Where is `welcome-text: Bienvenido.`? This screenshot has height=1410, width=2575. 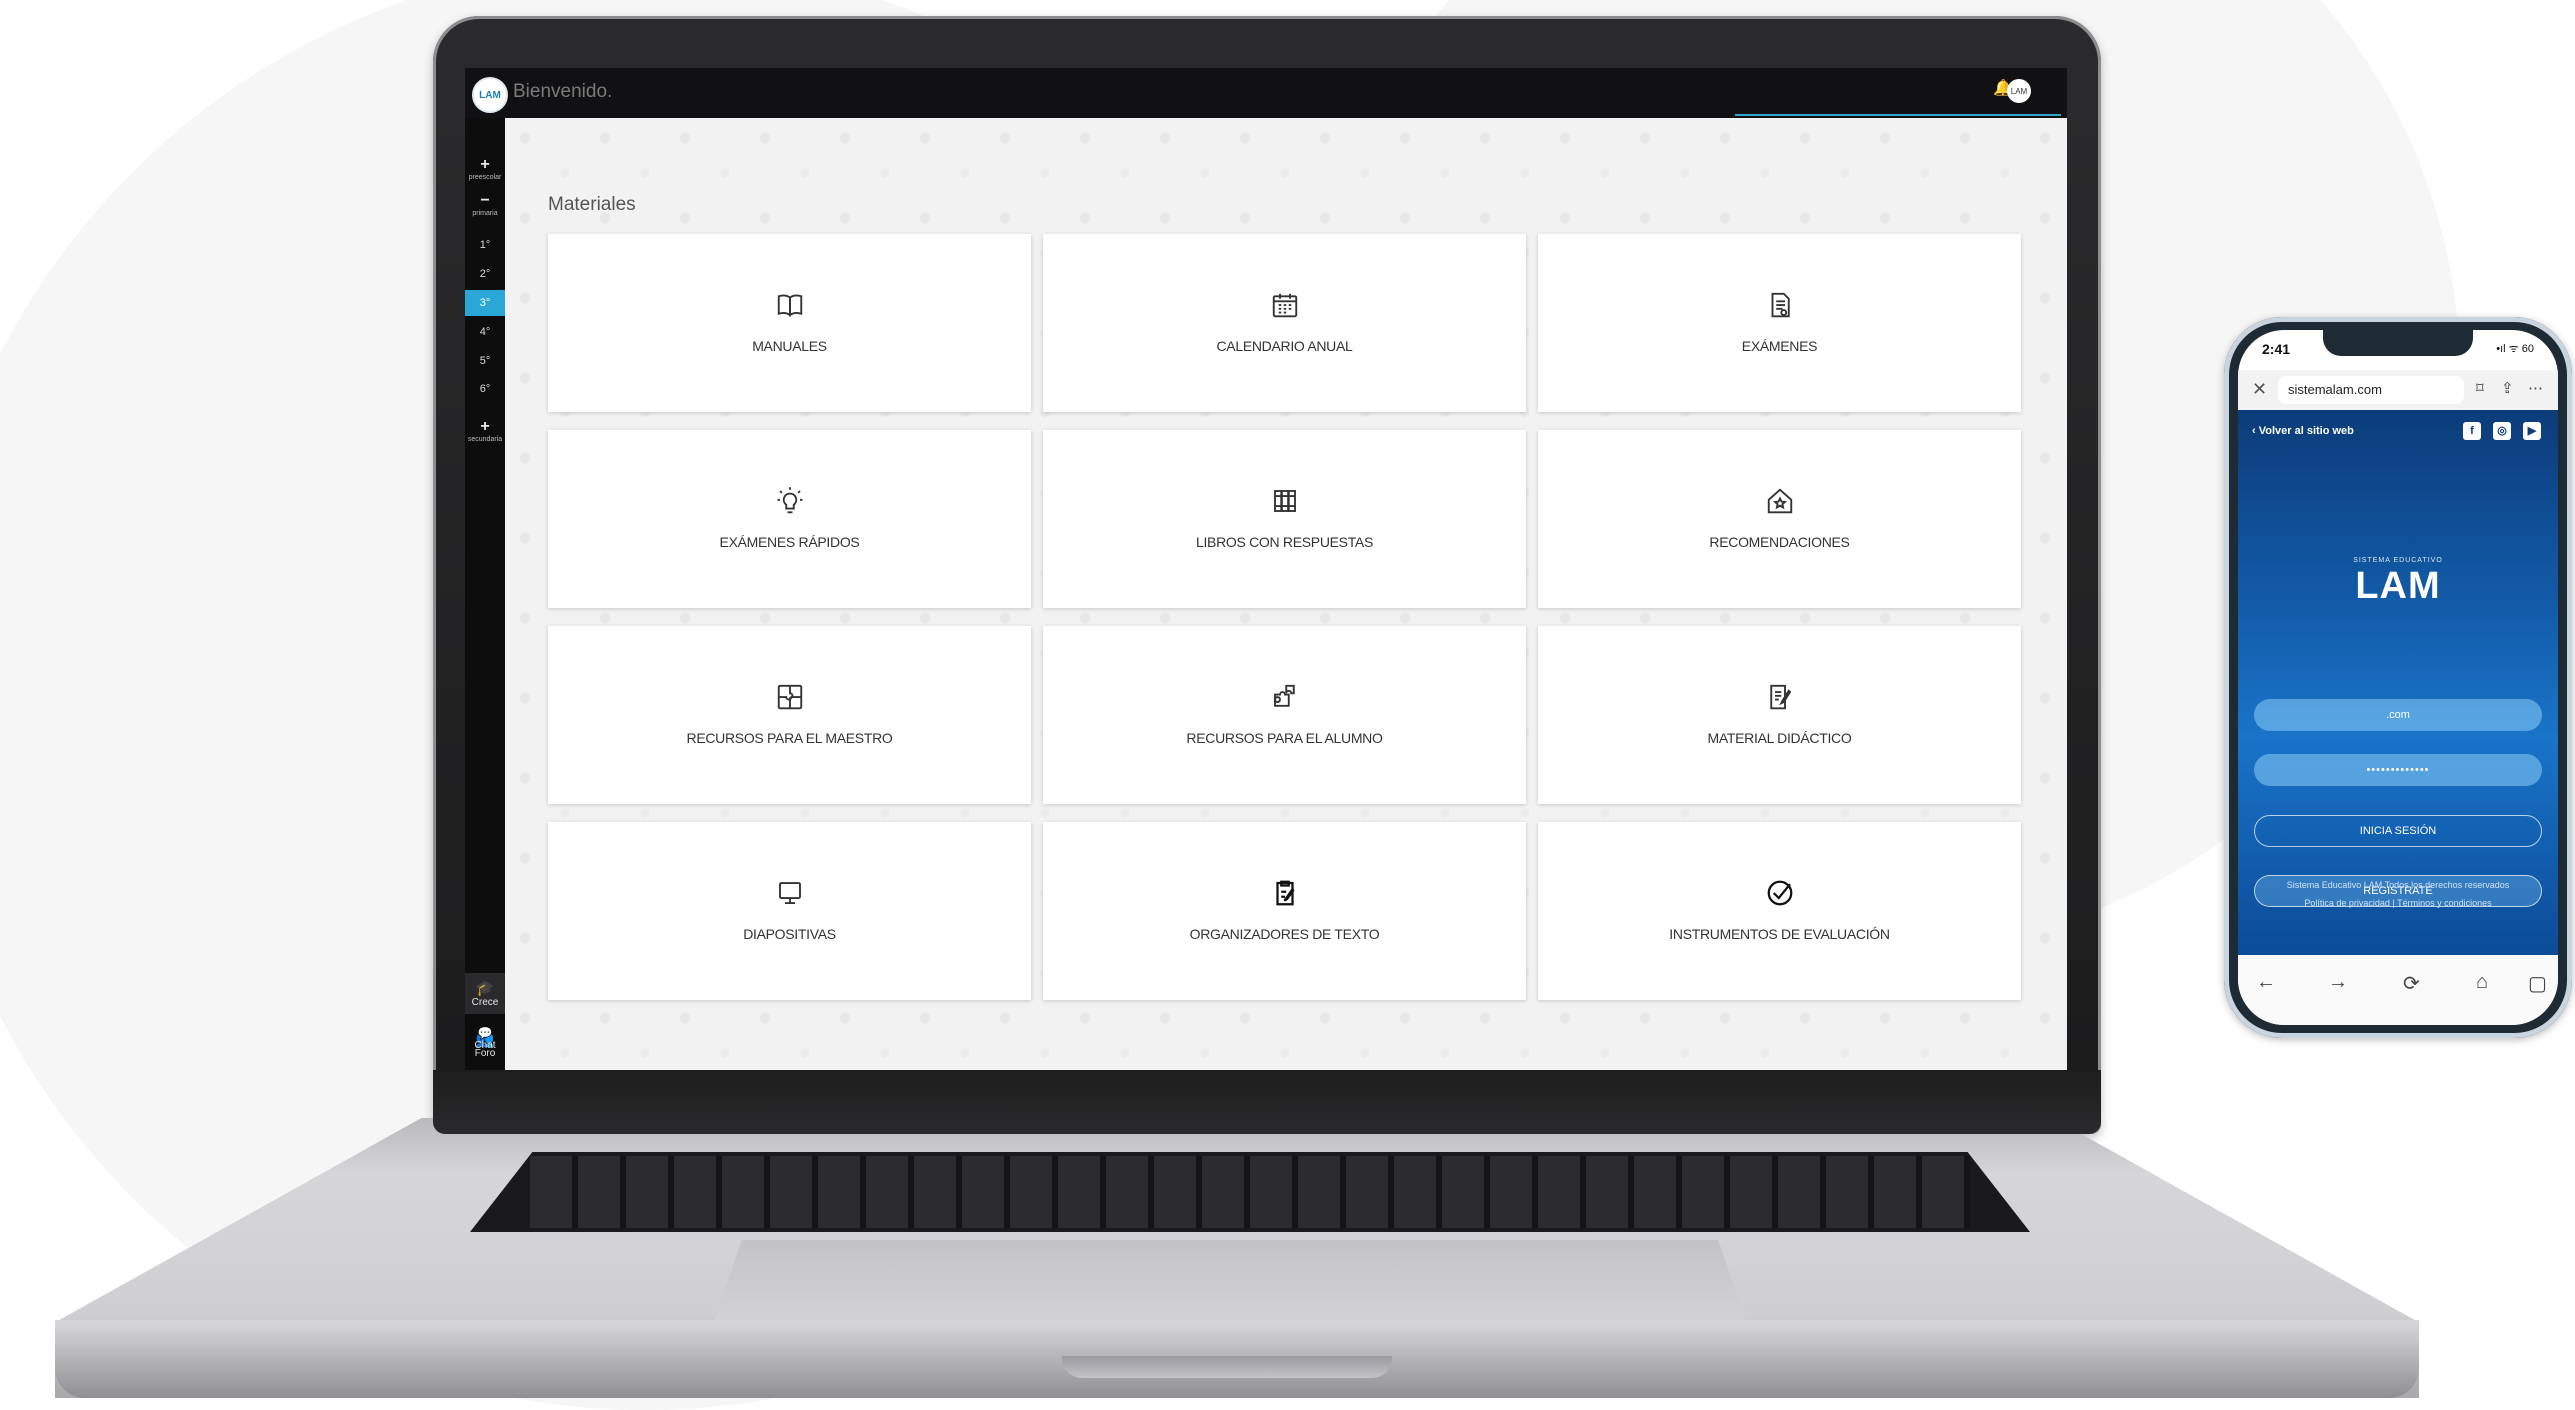 welcome-text: Bienvenido. is located at coordinates (563, 91).